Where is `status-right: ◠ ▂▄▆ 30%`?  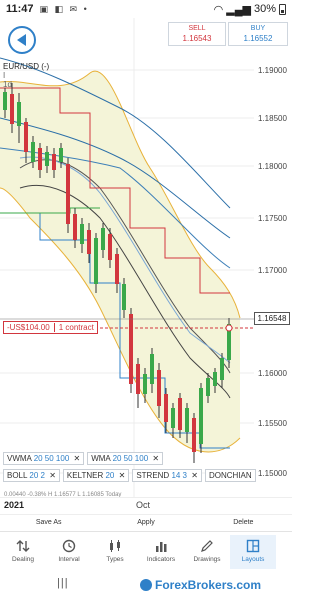 status-right: ◠ ▂▄▆ 30% is located at coordinates (250, 9).